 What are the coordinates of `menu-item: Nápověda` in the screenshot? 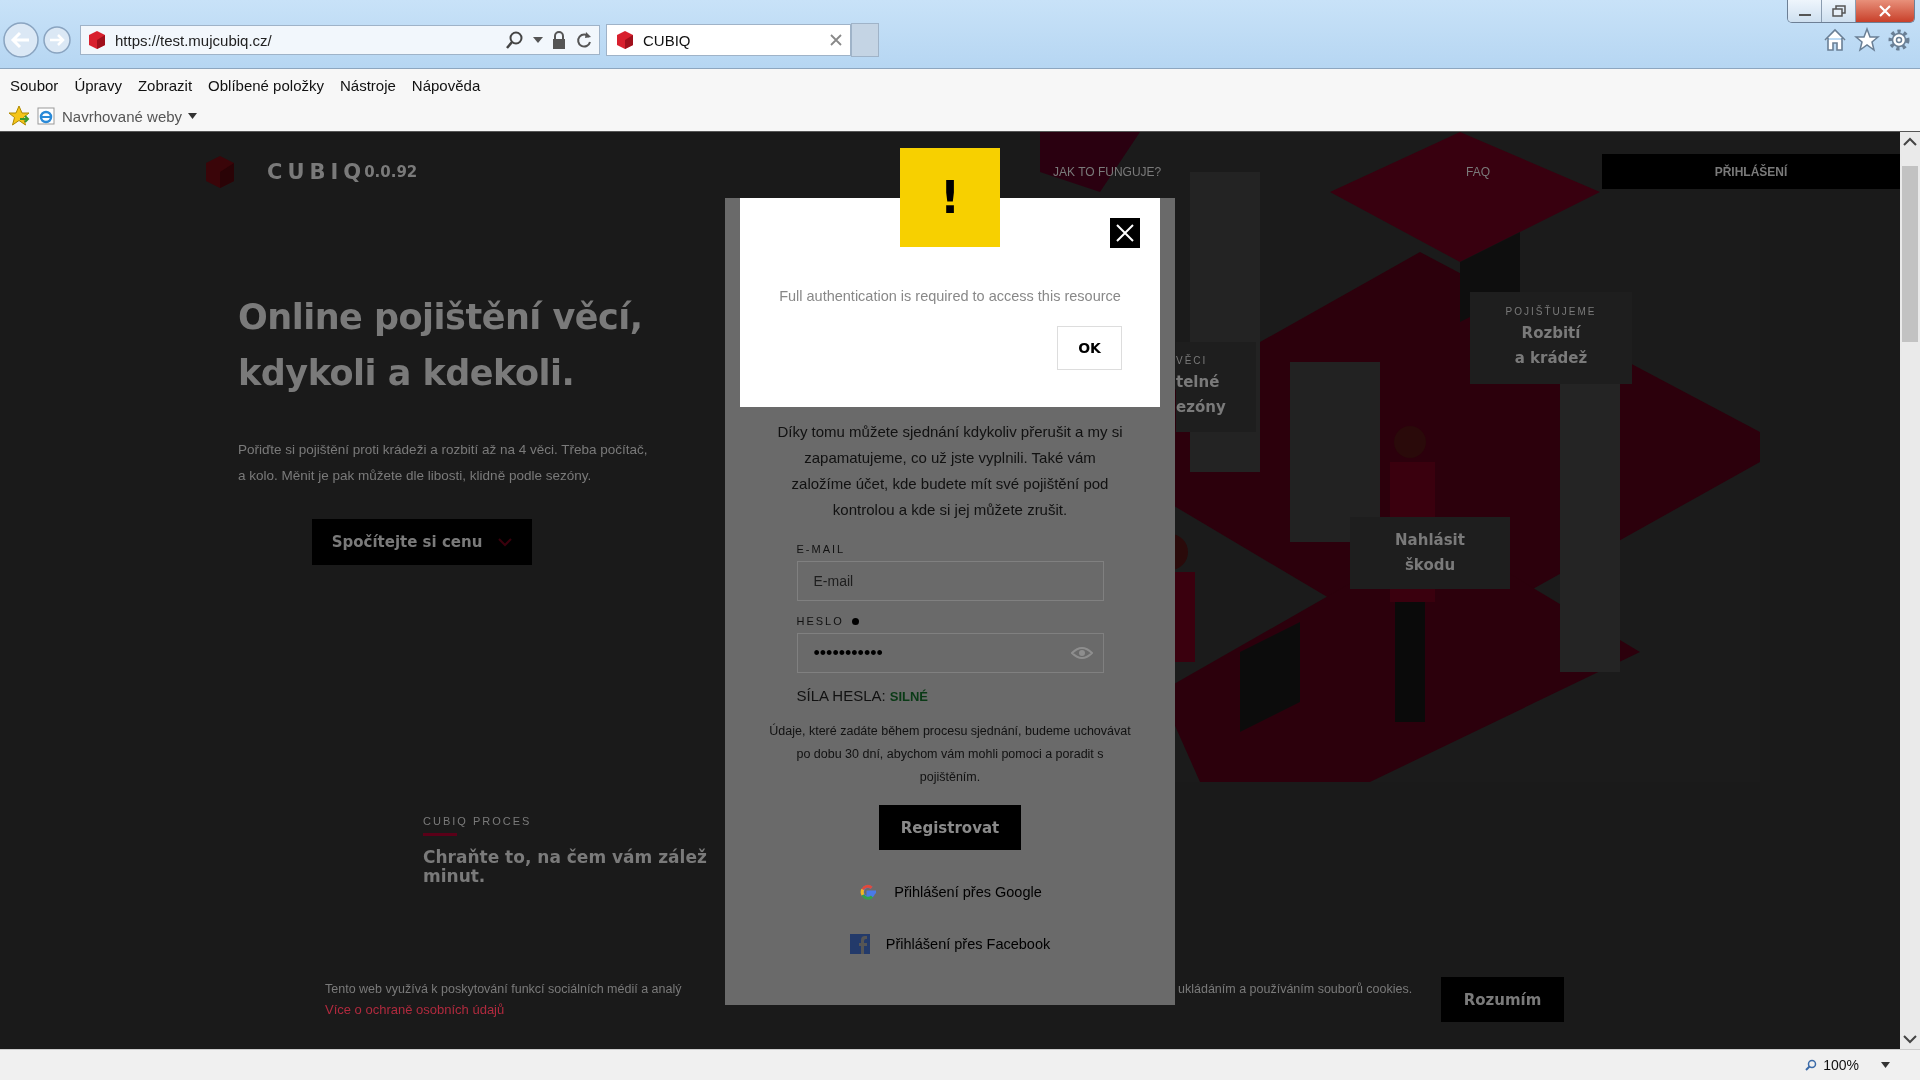 It's located at (454, 85).